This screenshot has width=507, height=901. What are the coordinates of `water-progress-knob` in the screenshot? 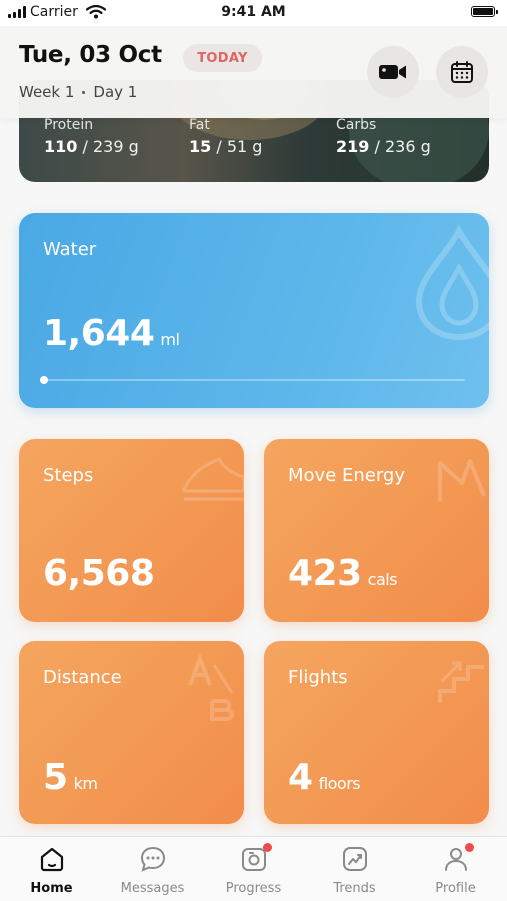 It's located at (44, 380).